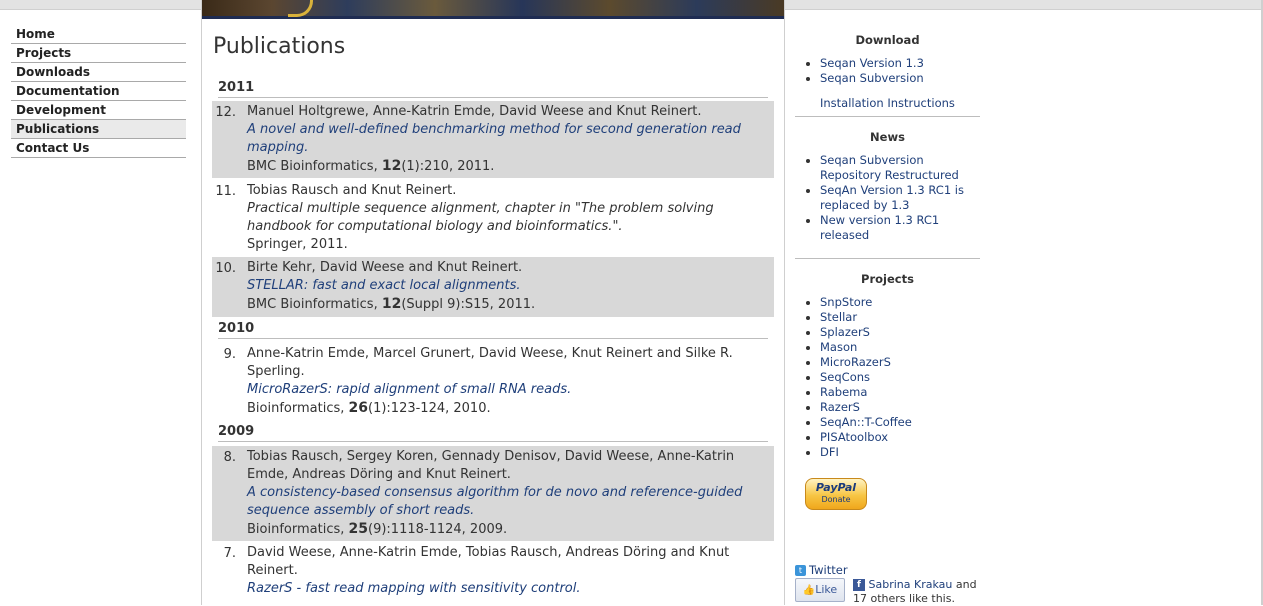 This screenshot has height=606, width=1263. Describe the element at coordinates (892, 197) in the screenshot. I see `news-link: SeqAn Version 1.3 RC1 is replaced by 1.3` at that location.